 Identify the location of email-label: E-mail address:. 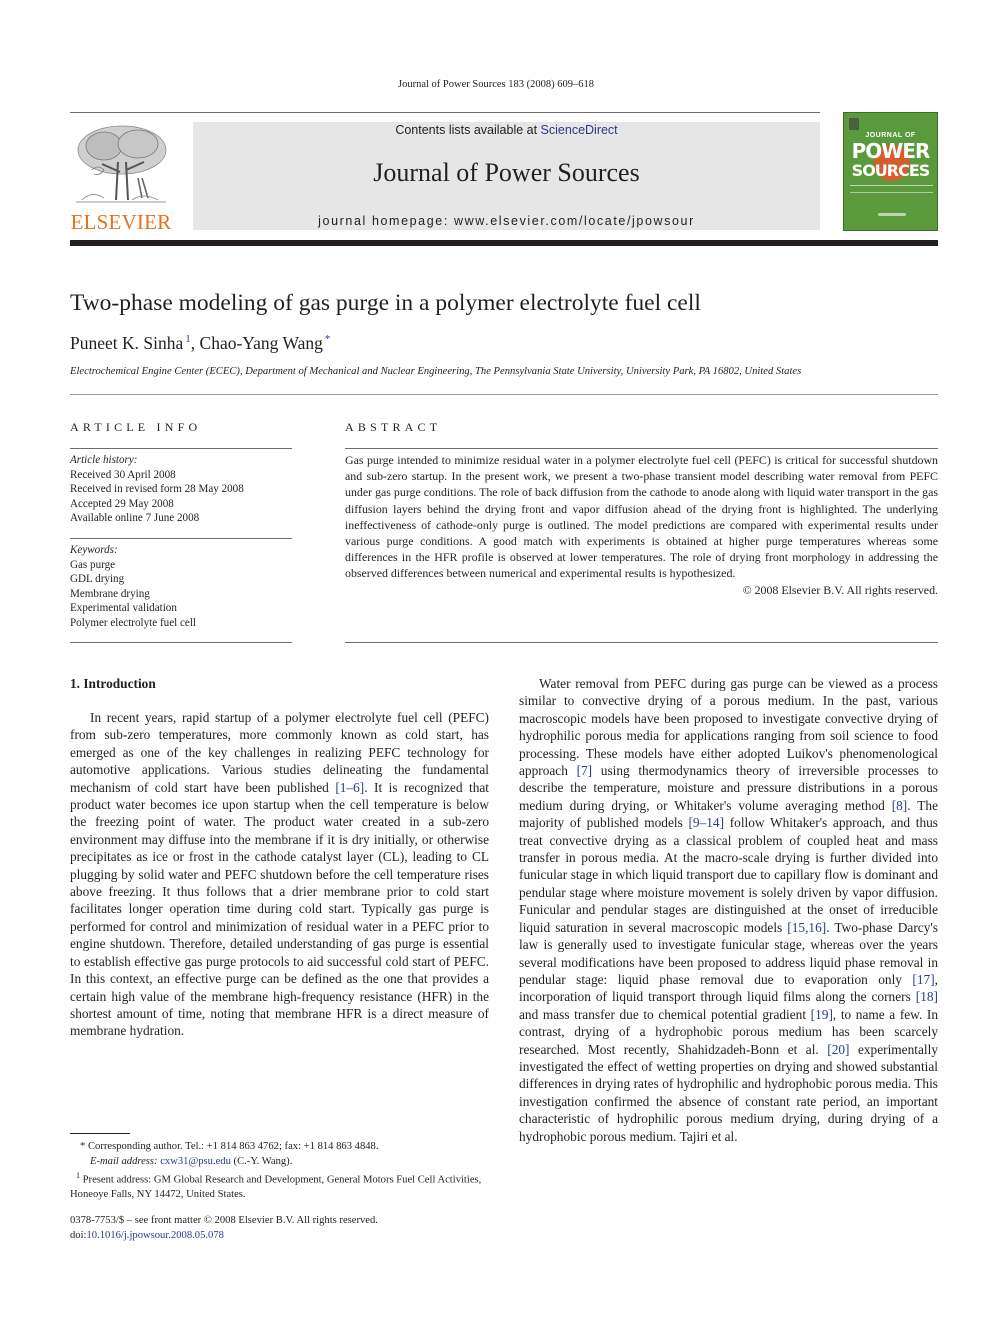
(125, 1161).